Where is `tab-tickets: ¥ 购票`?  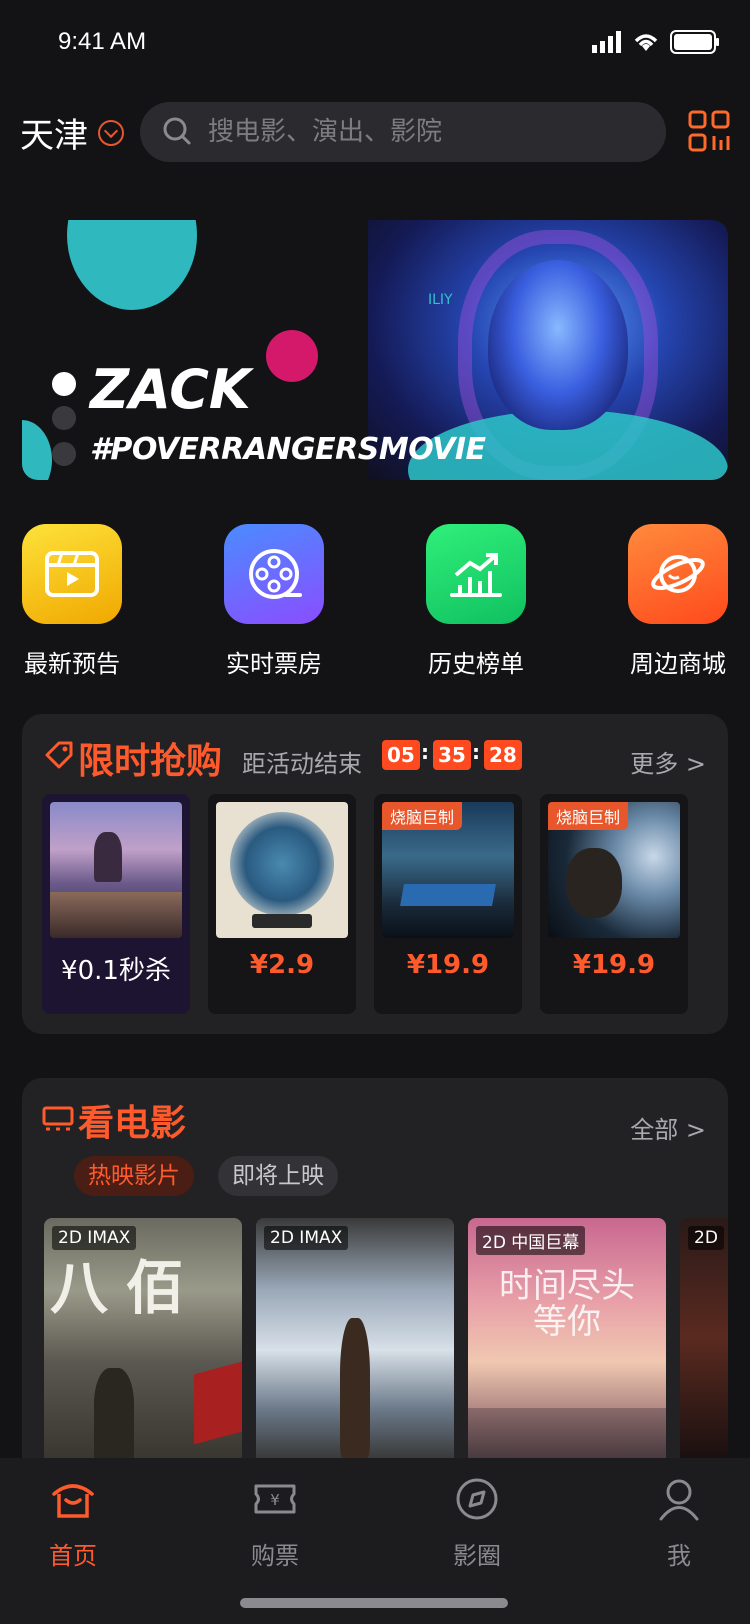
tab-tickets: ¥ 购票 is located at coordinates (275, 1523).